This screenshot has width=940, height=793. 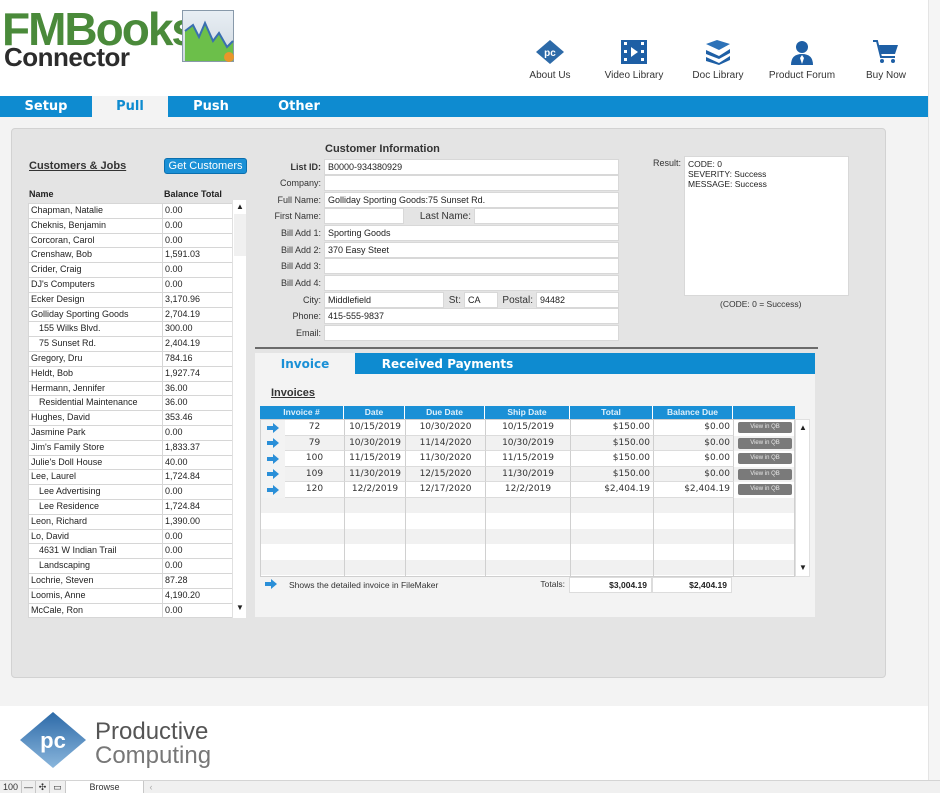 What do you see at coordinates (471, 333) in the screenshot?
I see `email-field` at bounding box center [471, 333].